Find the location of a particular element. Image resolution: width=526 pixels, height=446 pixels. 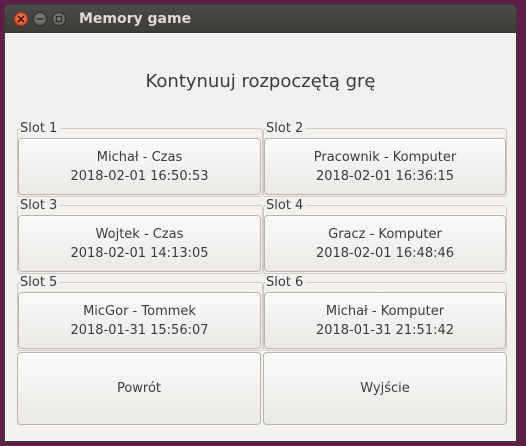

exit-button: Wyjście is located at coordinates (385, 388).